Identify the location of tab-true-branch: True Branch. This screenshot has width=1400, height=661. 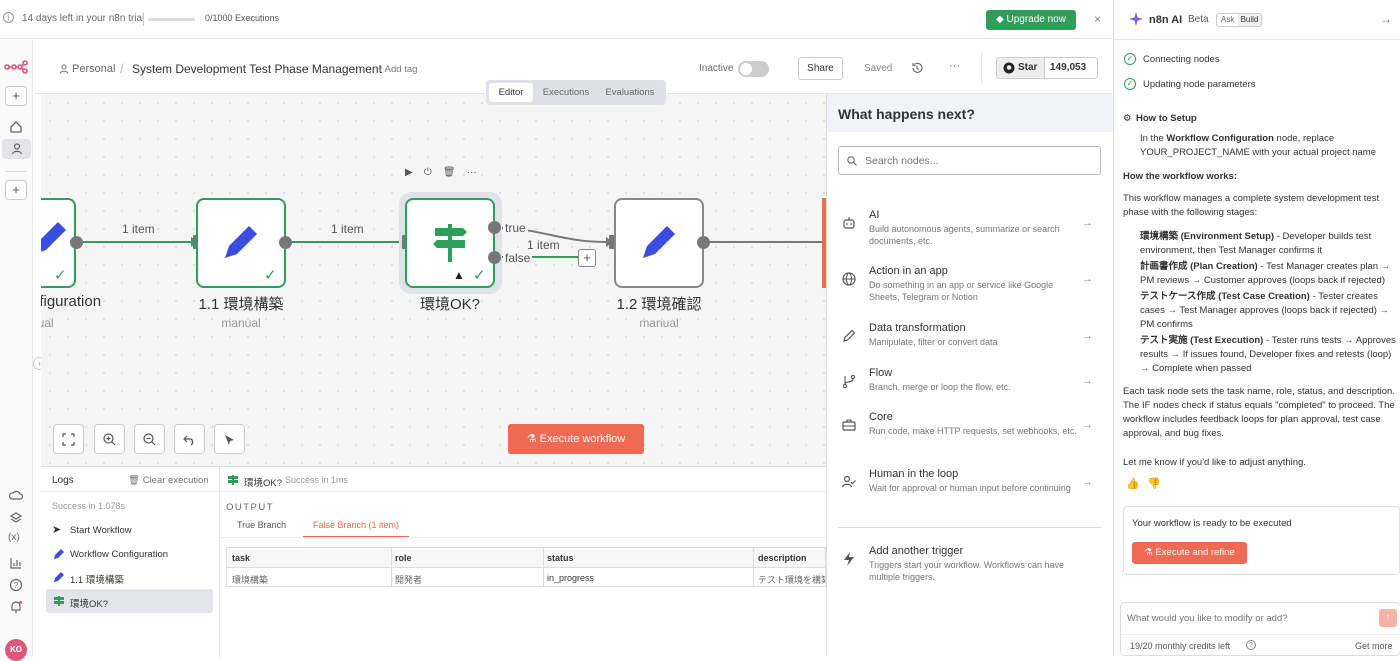
(261, 525).